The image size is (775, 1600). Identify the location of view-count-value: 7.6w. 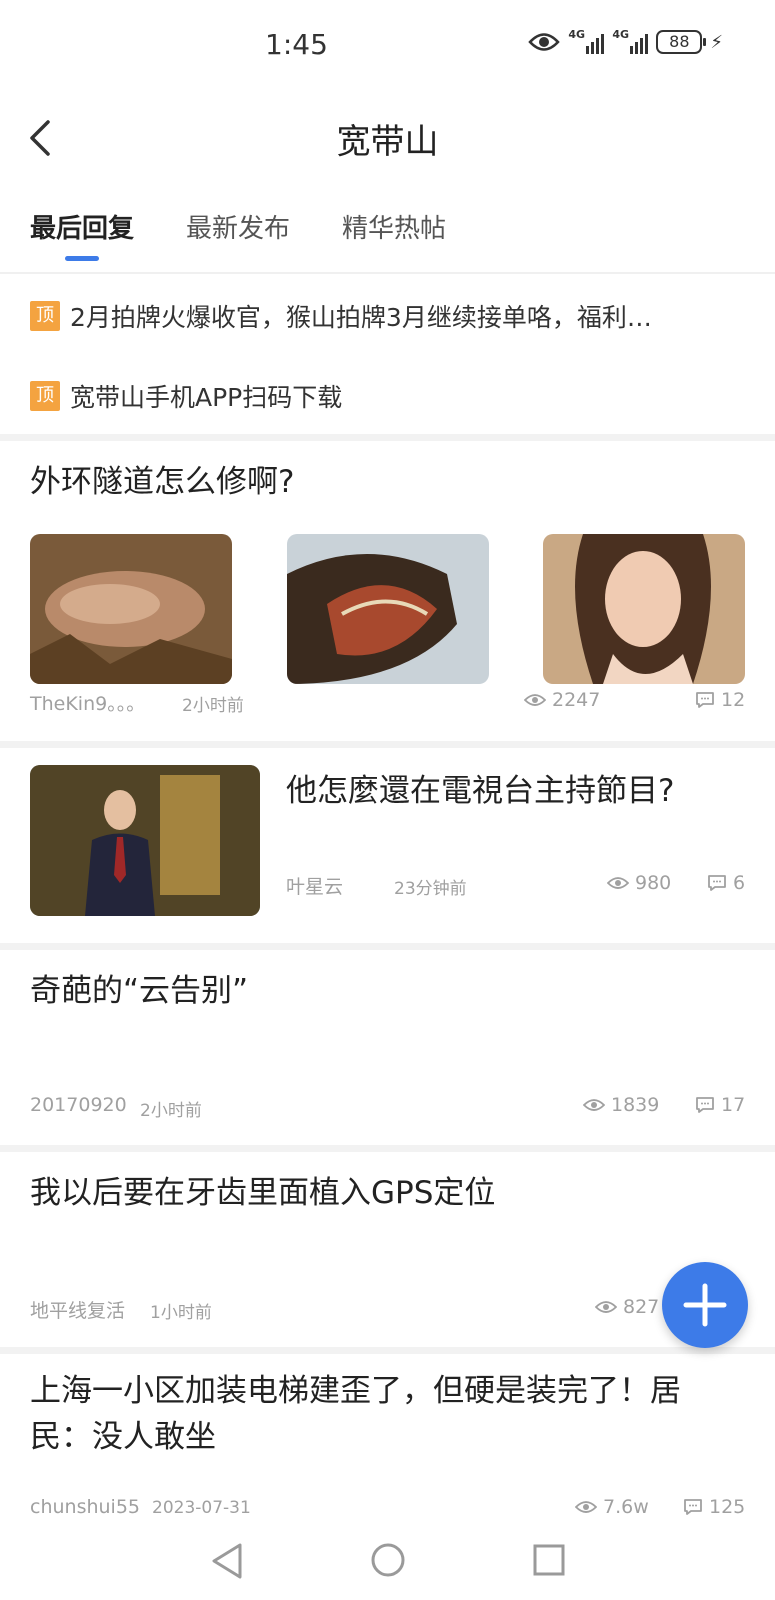
(626, 1507).